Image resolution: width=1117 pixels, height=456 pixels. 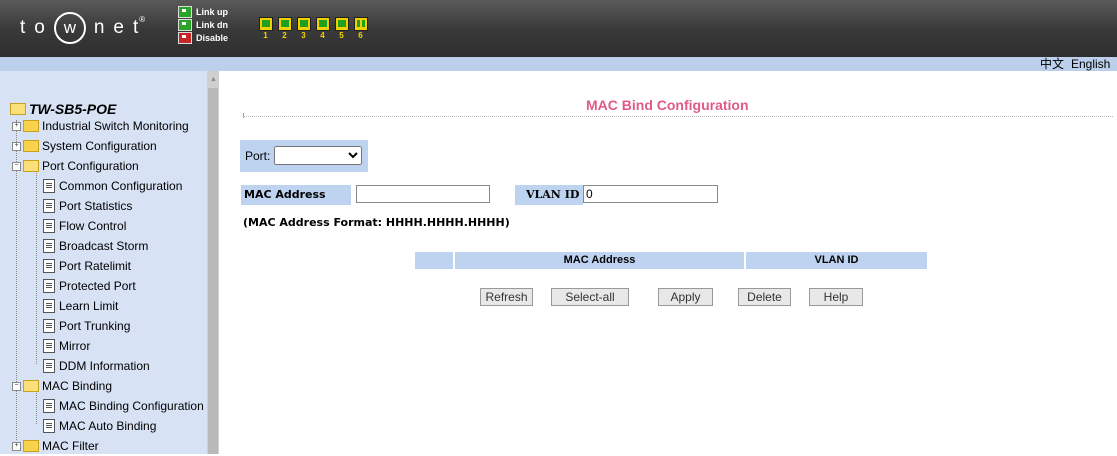 What do you see at coordinates (558, 64) in the screenshot?
I see `language-bar: 中文 English` at bounding box center [558, 64].